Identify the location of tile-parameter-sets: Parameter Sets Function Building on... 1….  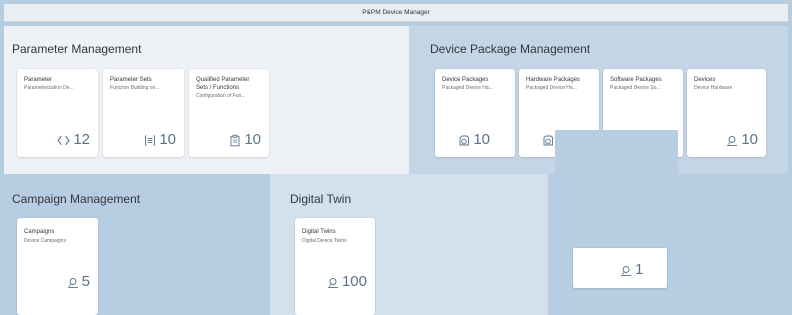
(143, 113).